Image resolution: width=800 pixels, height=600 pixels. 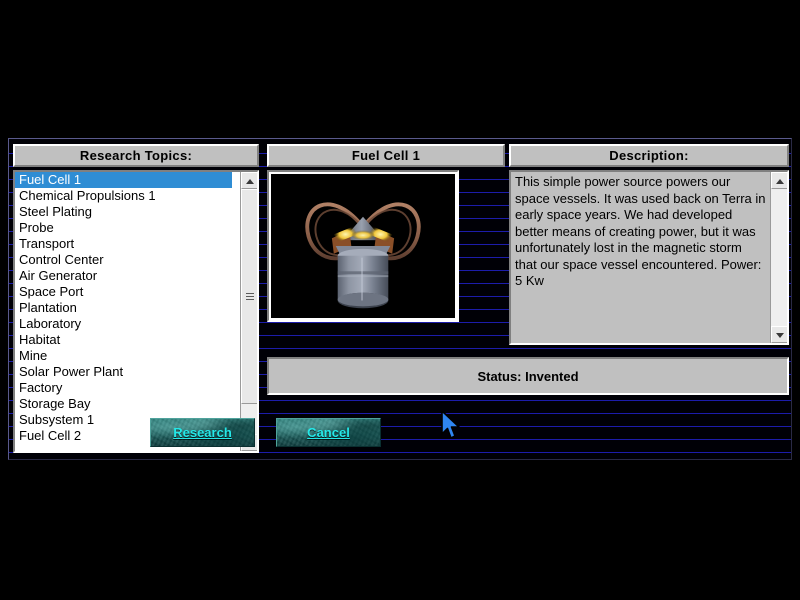 I want to click on research-button-label: Research, so click(x=202, y=432).